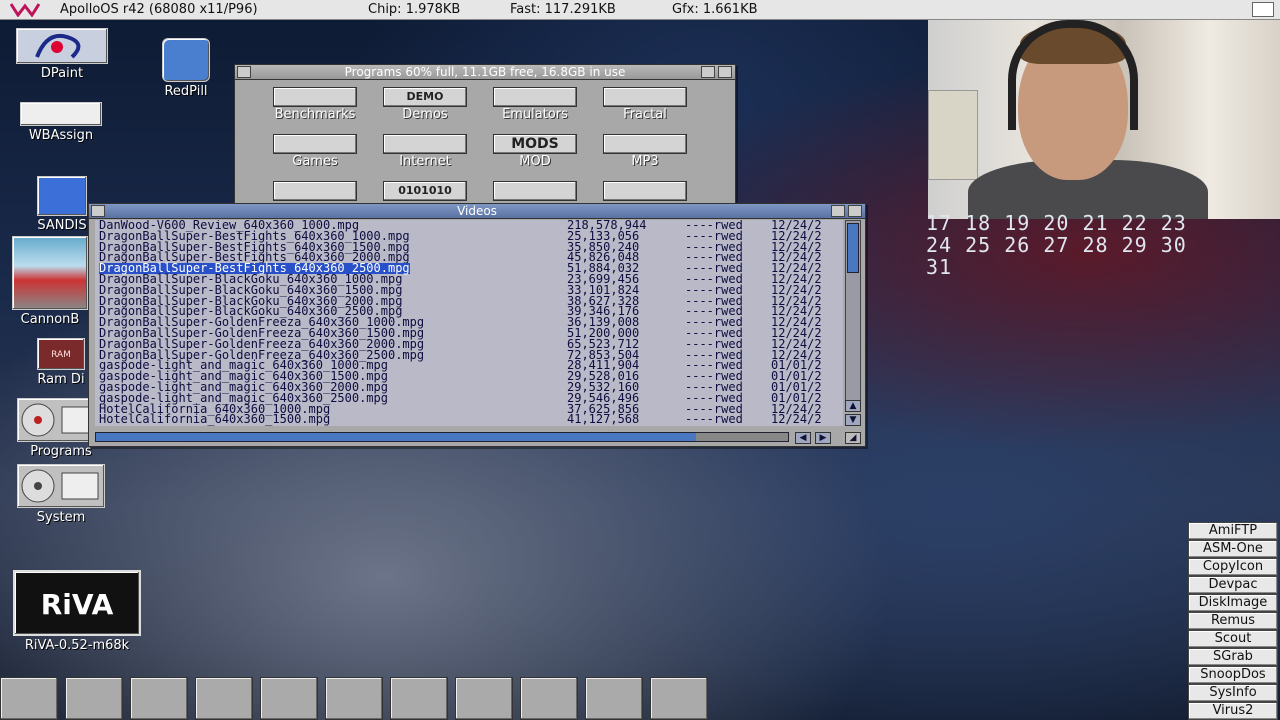 Image resolution: width=1280 pixels, height=720 pixels. I want to click on vertical-scrollbar, so click(853, 315).